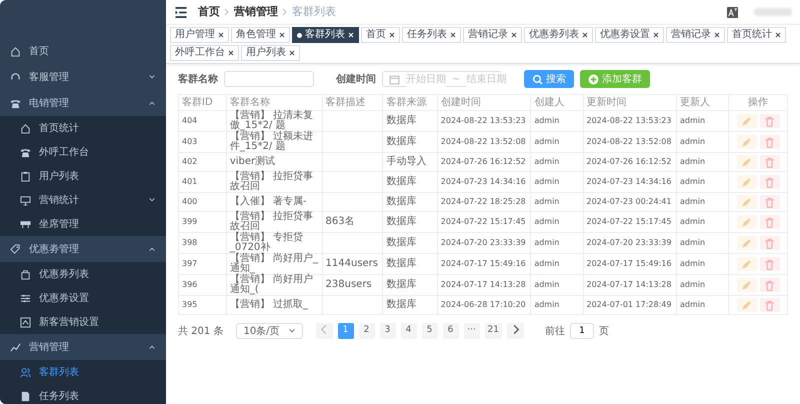 The height and width of the screenshot is (404, 800). What do you see at coordinates (274, 243) in the screenshot?
I see `table-cell: 【营销】 专拒贷_0720补` at bounding box center [274, 243].